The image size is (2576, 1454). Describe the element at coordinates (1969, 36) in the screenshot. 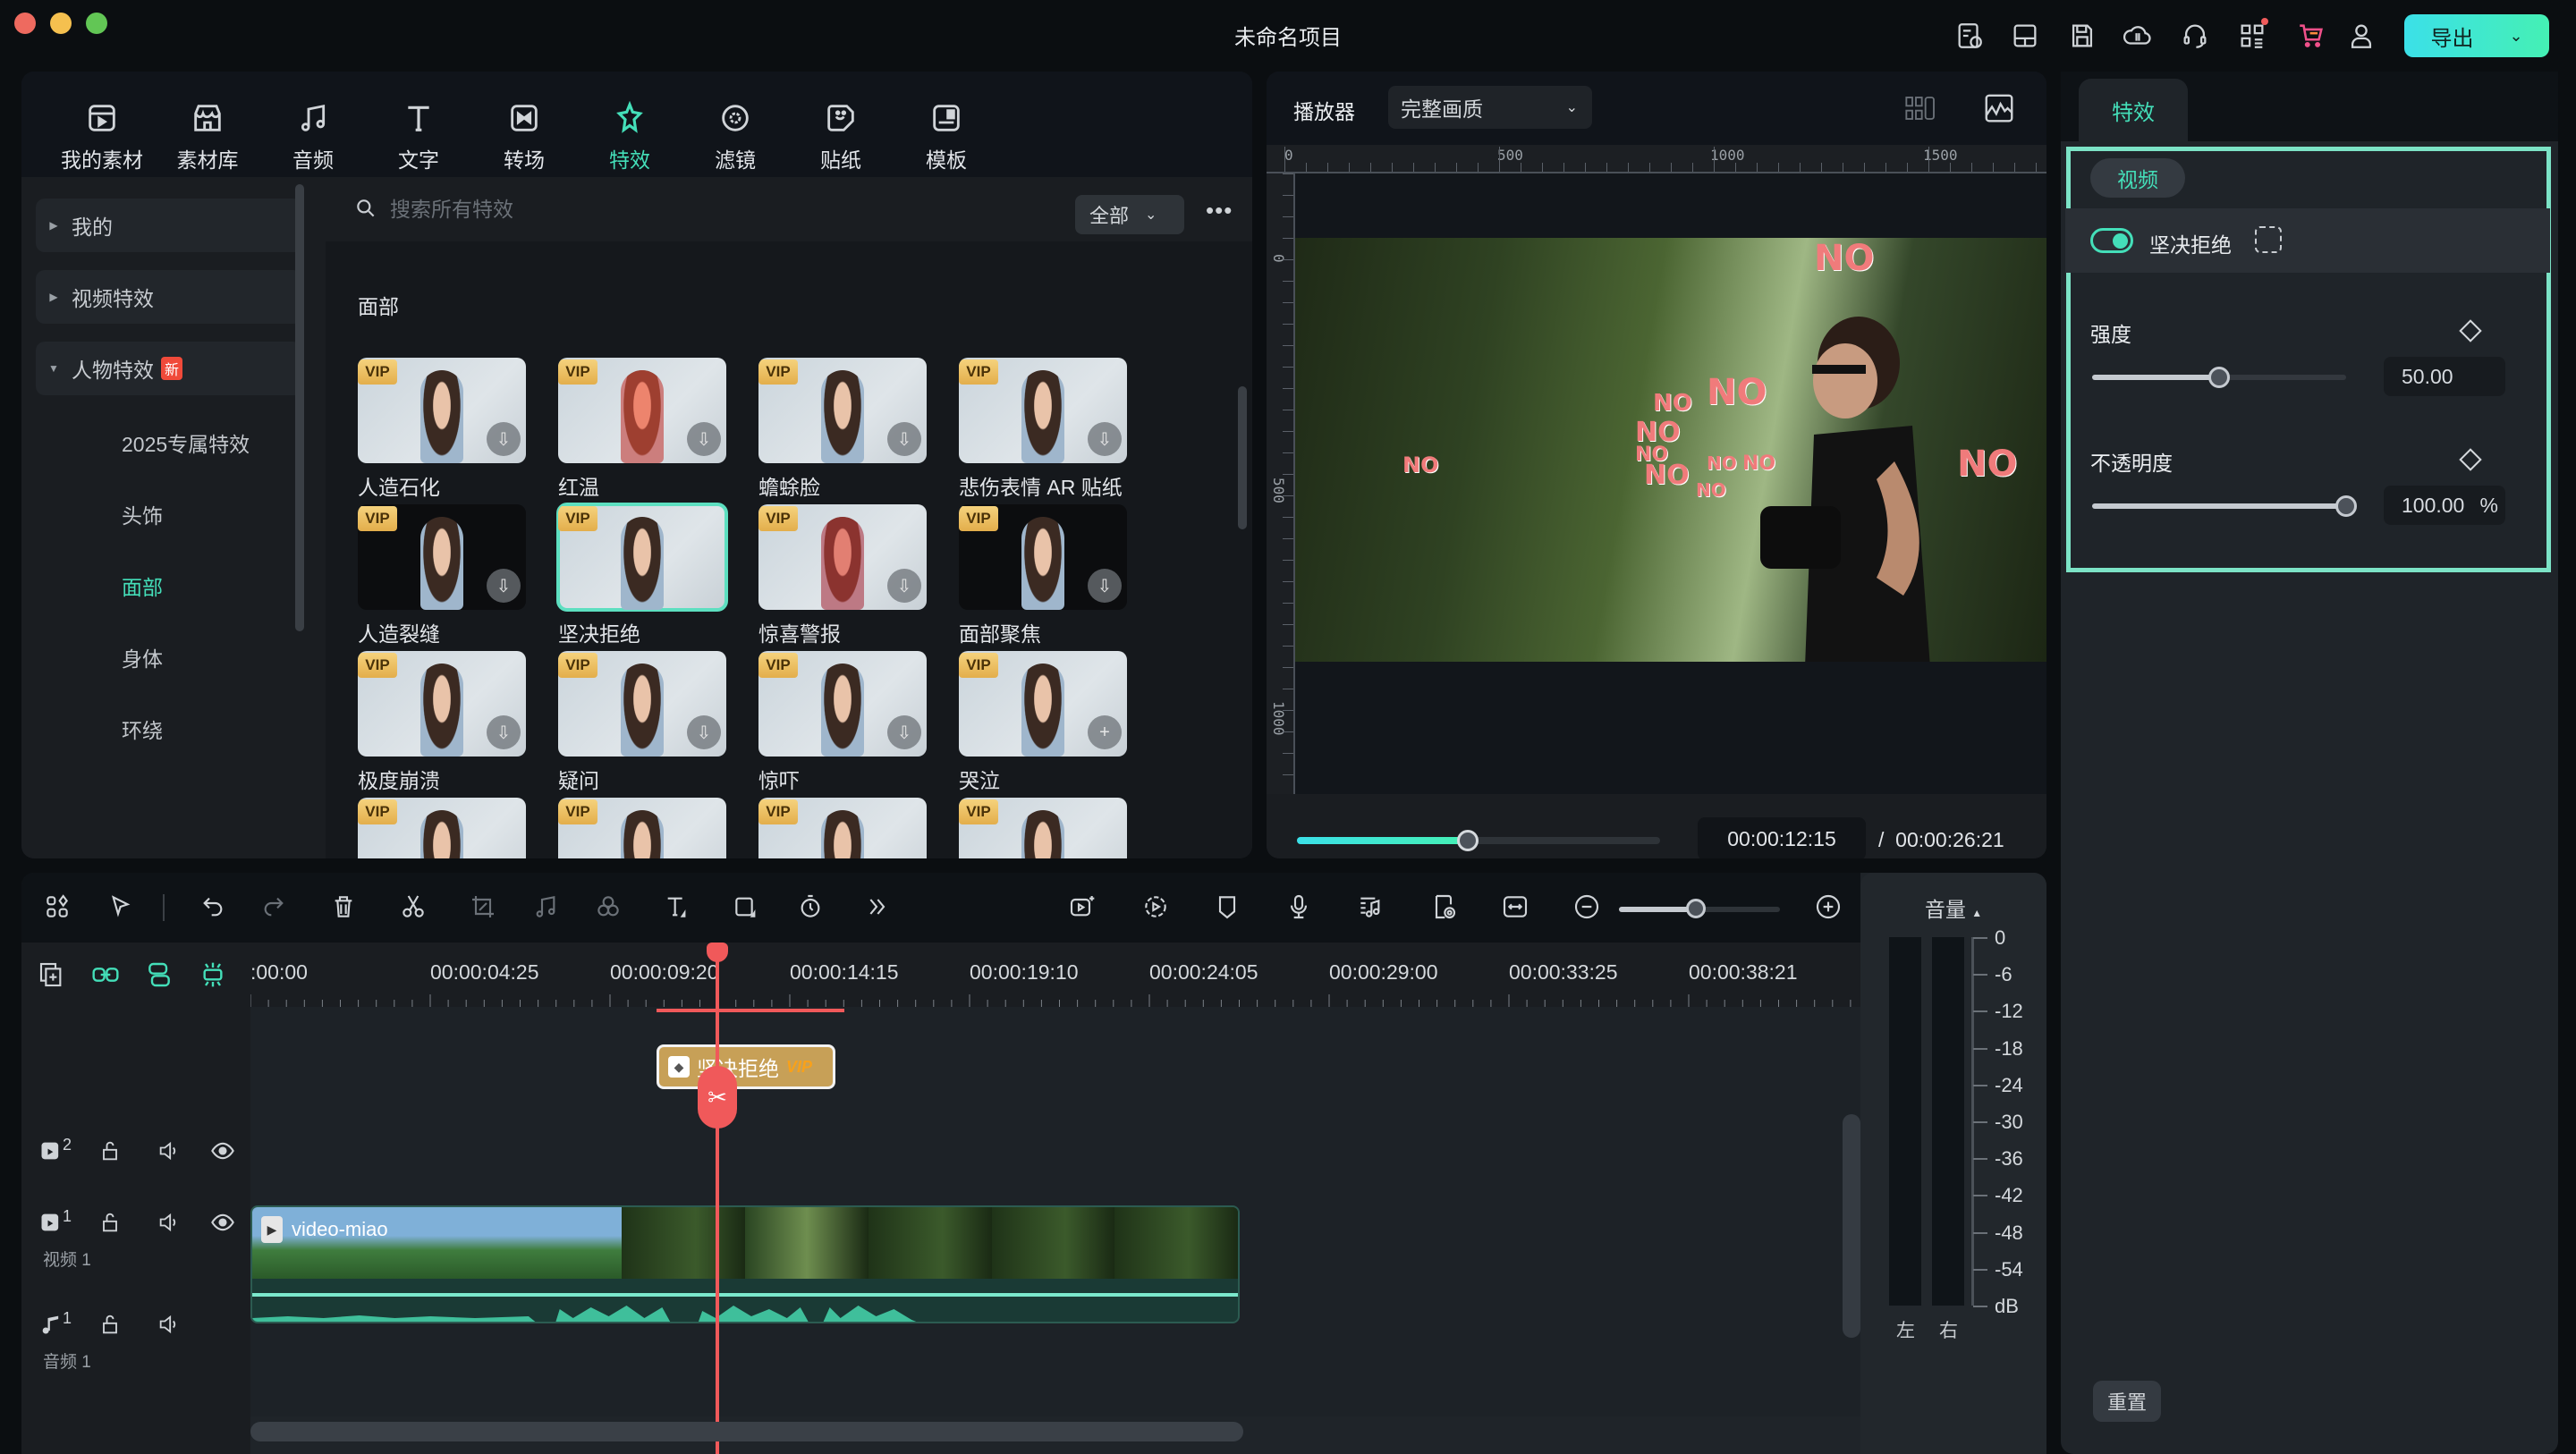

I see `project-history-icon` at that location.